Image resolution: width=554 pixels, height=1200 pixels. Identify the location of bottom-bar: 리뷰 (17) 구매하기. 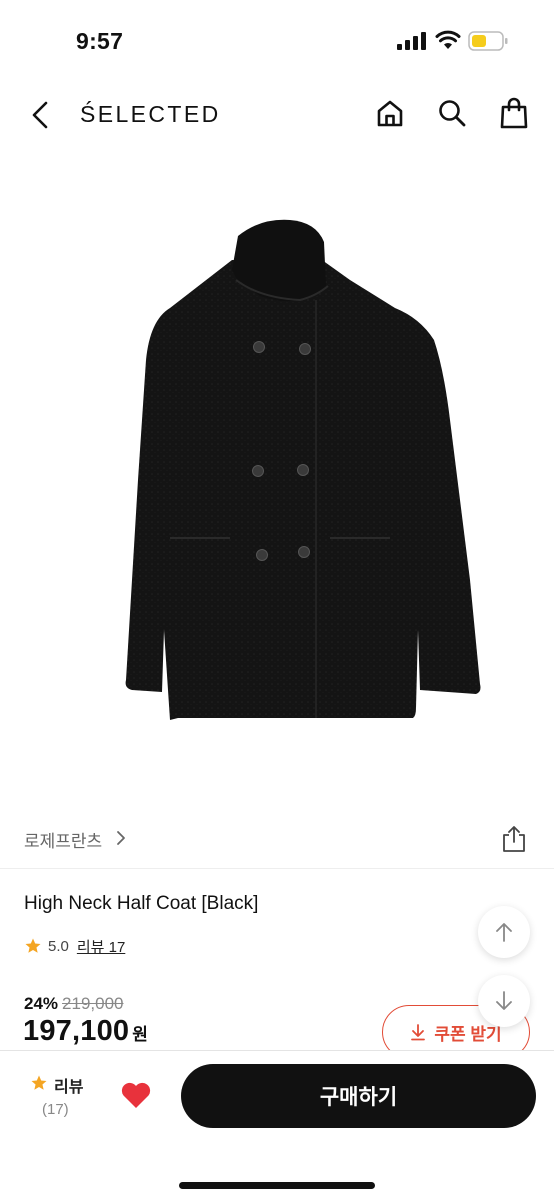
(277, 1125).